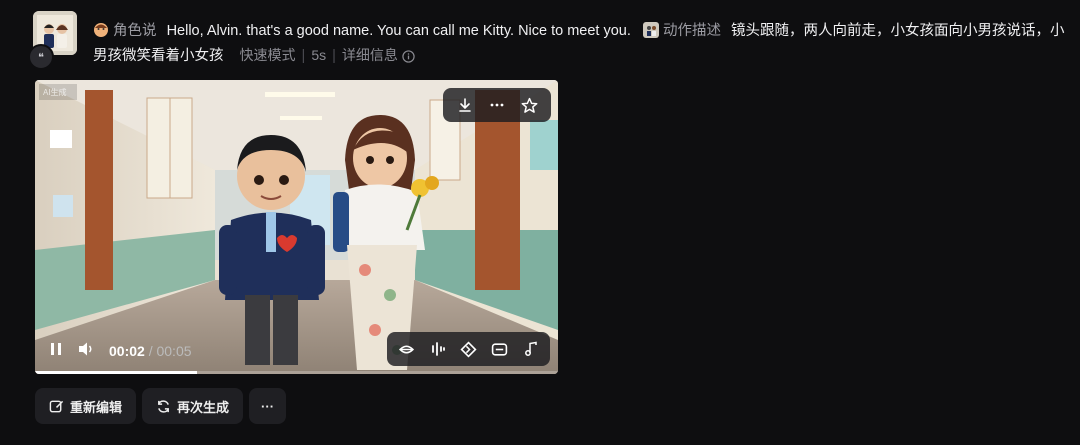 This screenshot has width=1080, height=445. I want to click on role-tag: 角色说, so click(127, 31).